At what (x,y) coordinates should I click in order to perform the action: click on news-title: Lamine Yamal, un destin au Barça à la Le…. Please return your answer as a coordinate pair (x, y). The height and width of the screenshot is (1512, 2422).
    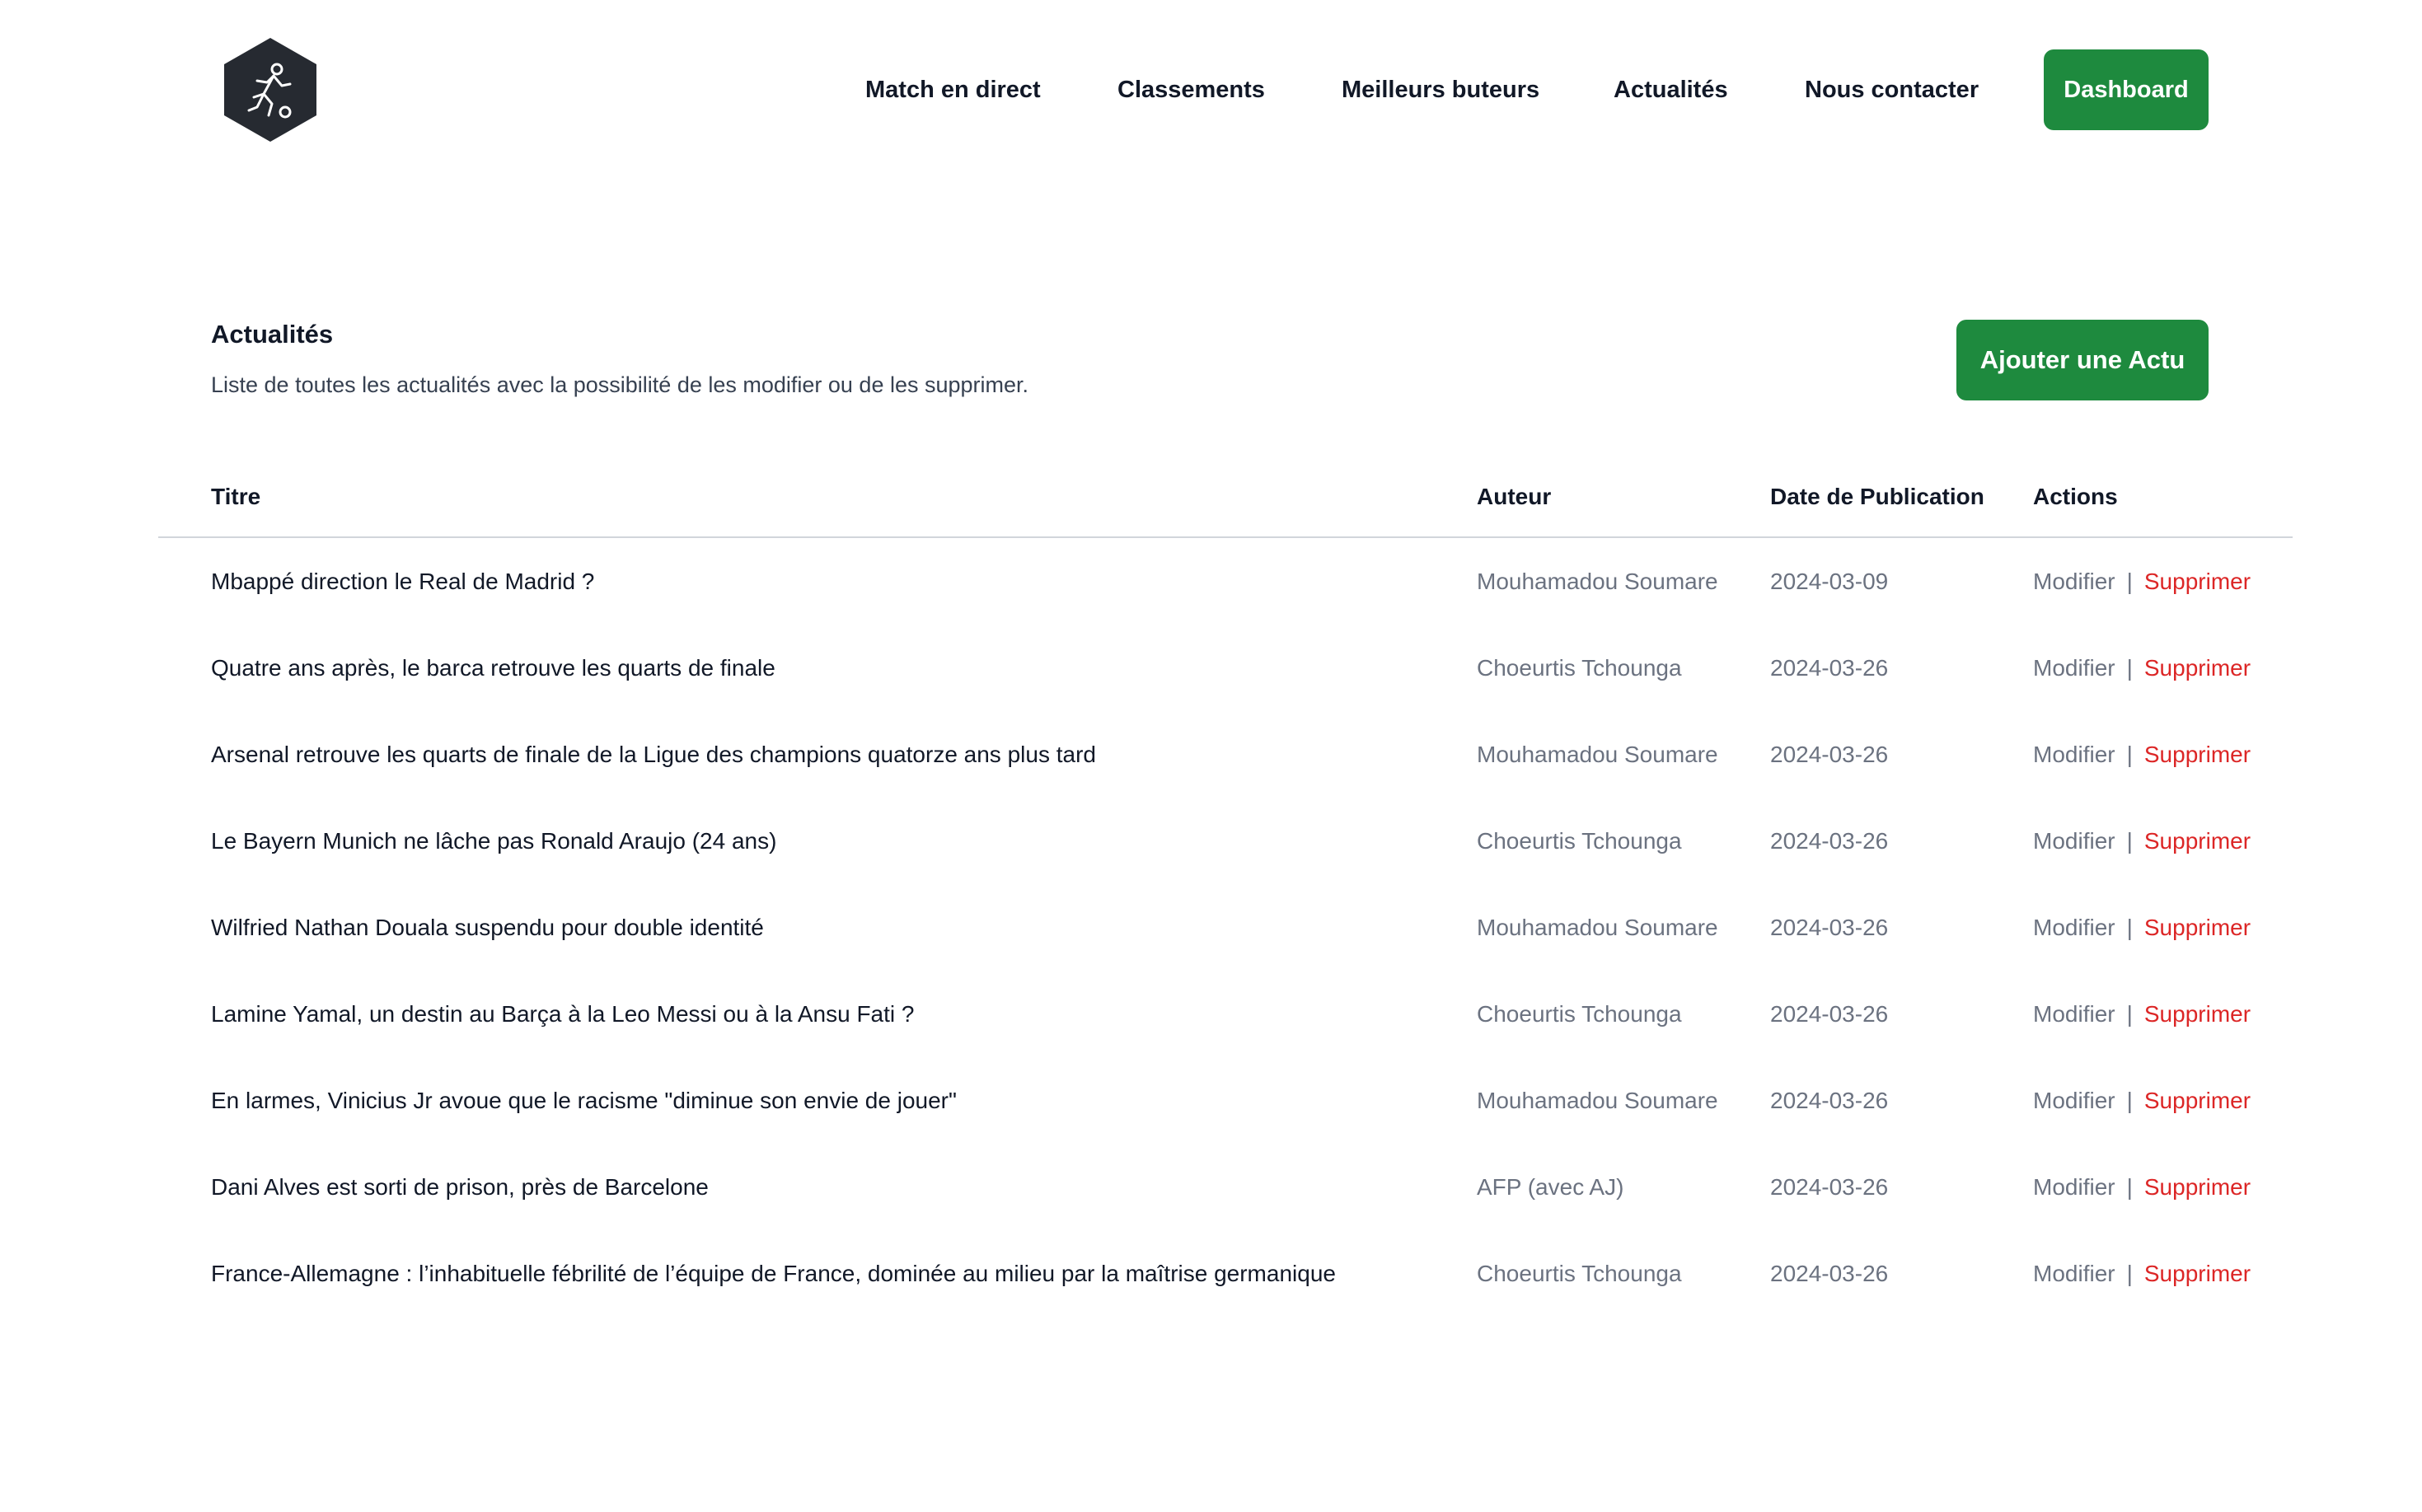
    Looking at the image, I should click on (563, 1014).